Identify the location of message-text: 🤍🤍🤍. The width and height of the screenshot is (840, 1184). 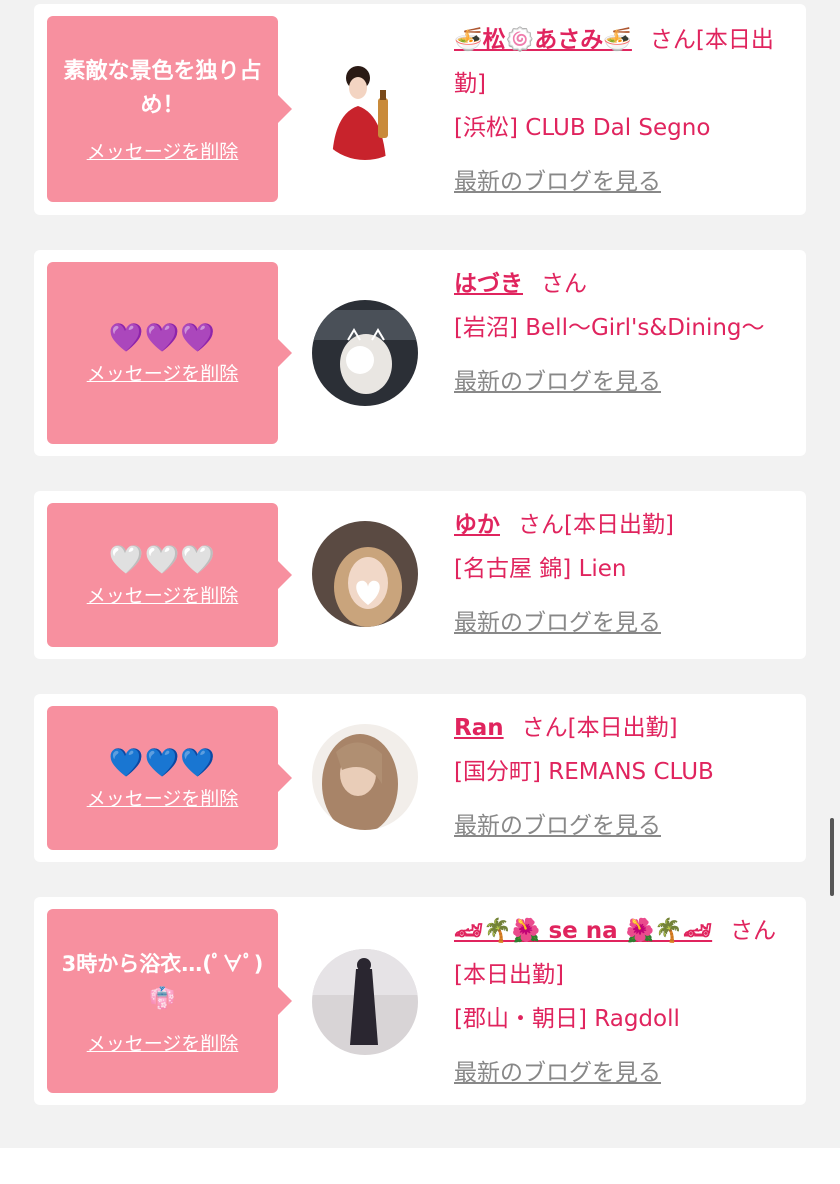
(162, 559).